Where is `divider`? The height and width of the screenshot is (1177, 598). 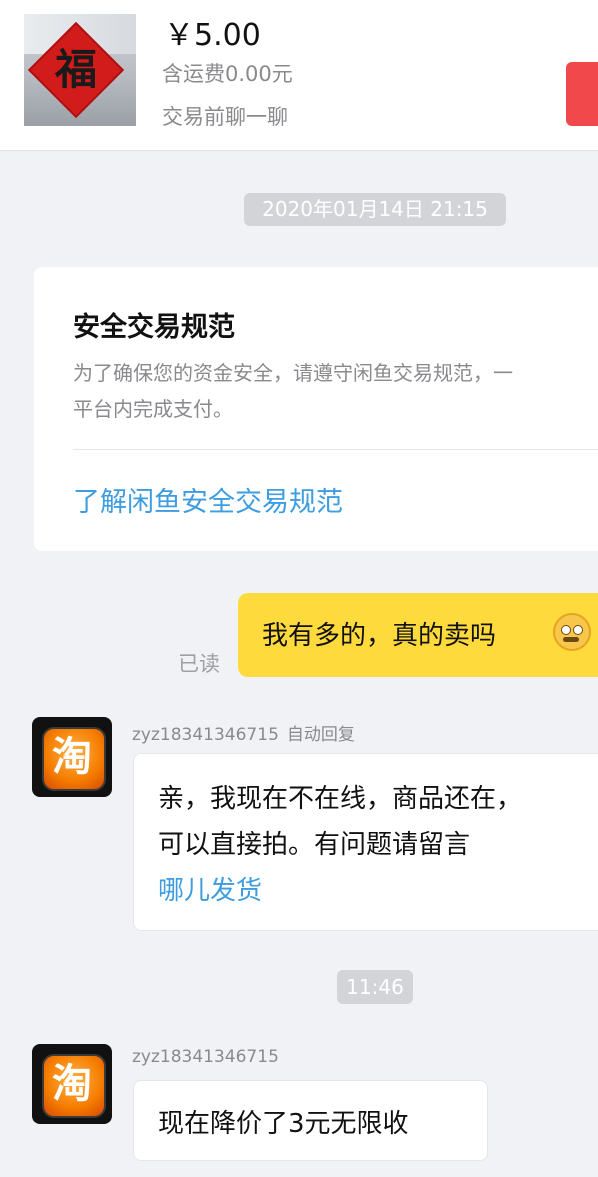 divider is located at coordinates (335, 449).